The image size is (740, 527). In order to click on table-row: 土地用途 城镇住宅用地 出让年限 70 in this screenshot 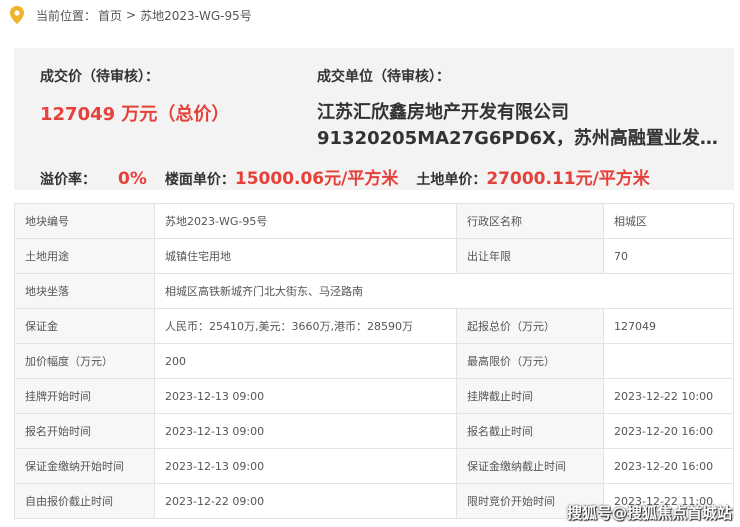, I will do `click(374, 256)`.